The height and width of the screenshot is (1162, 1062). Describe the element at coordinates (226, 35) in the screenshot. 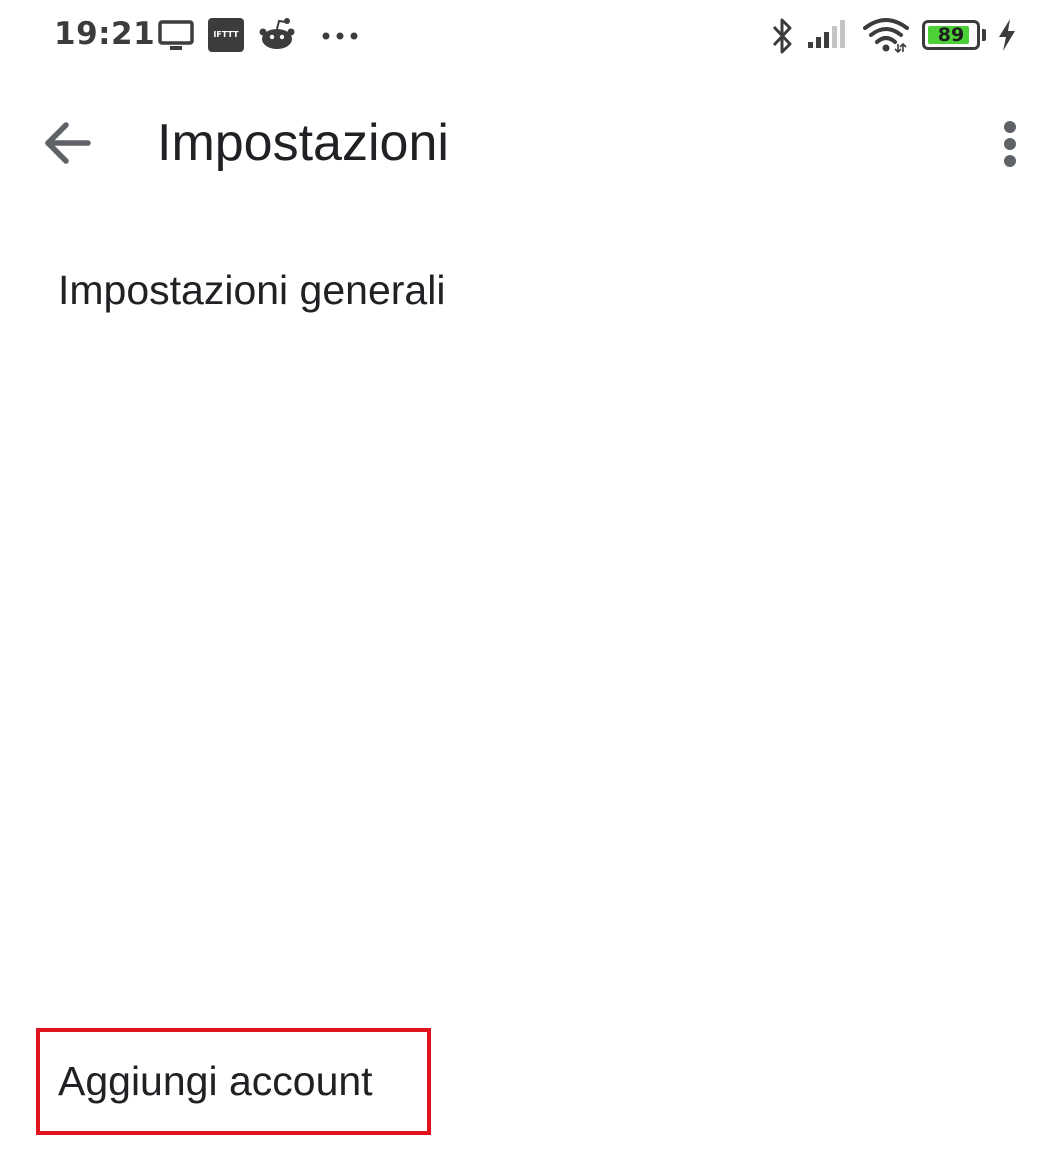

I see `ifttt-icon: IFTTT` at that location.